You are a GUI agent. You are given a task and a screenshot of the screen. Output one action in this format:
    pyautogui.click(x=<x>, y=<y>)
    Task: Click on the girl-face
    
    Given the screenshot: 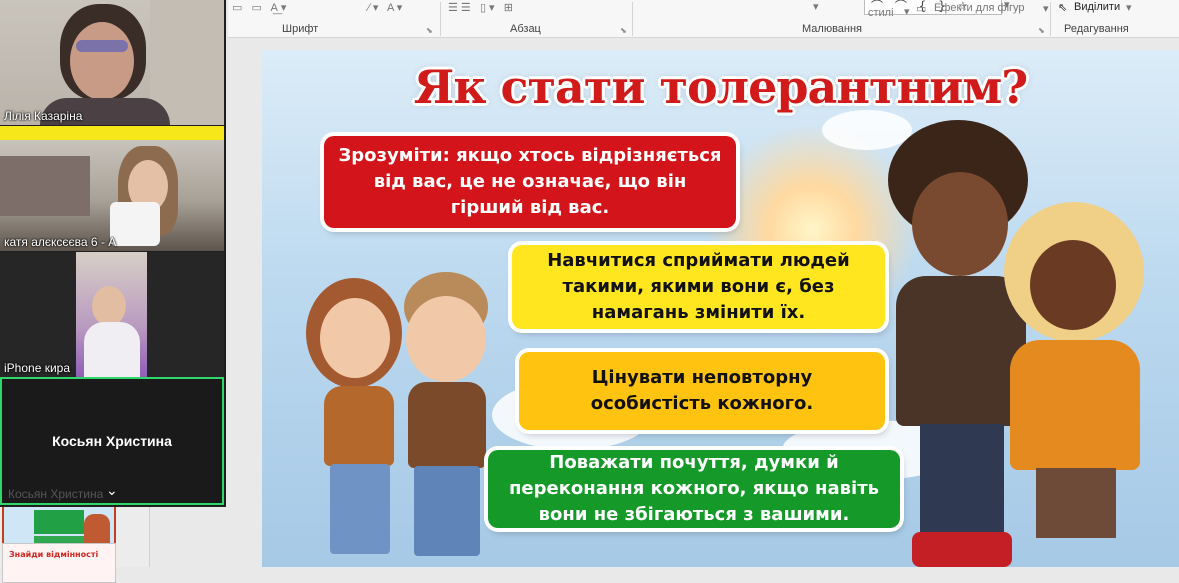 What is the action you would take?
    pyautogui.click(x=355, y=338)
    